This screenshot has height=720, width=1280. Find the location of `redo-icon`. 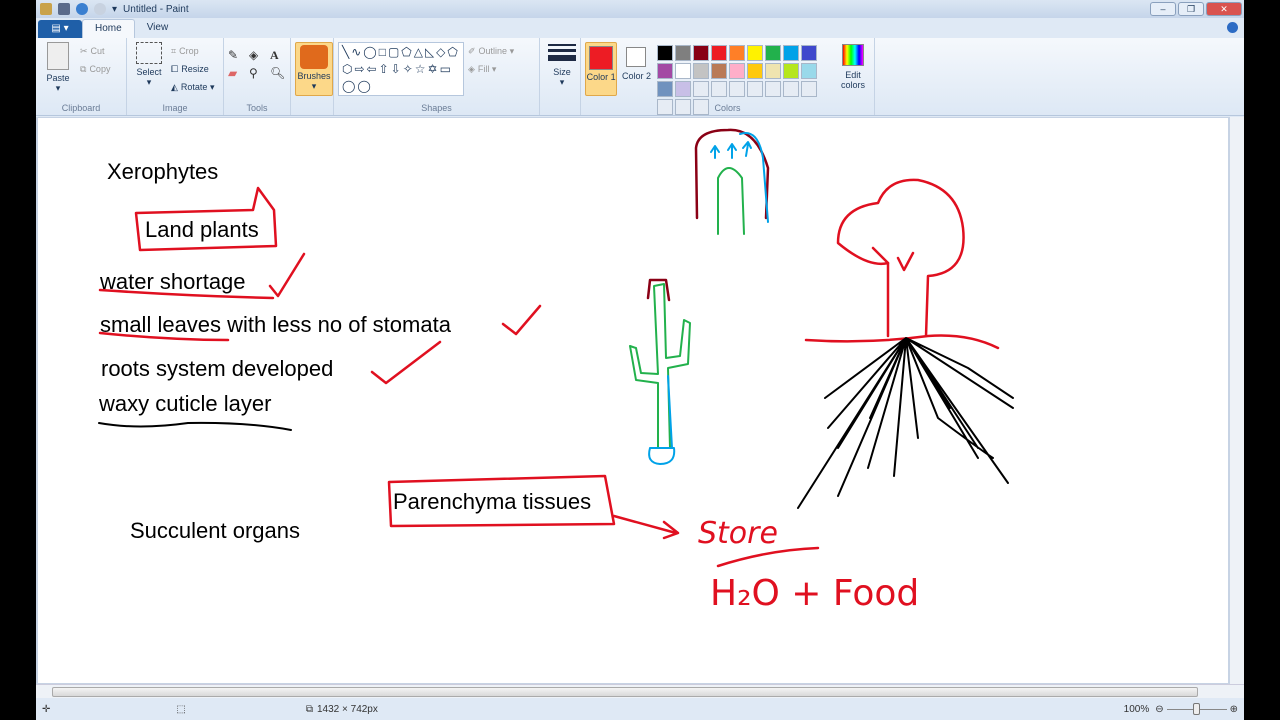

redo-icon is located at coordinates (100, 9).